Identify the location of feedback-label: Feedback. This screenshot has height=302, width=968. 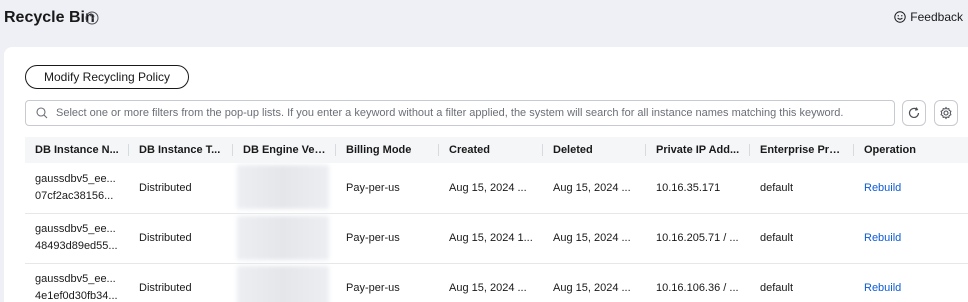
(936, 17).